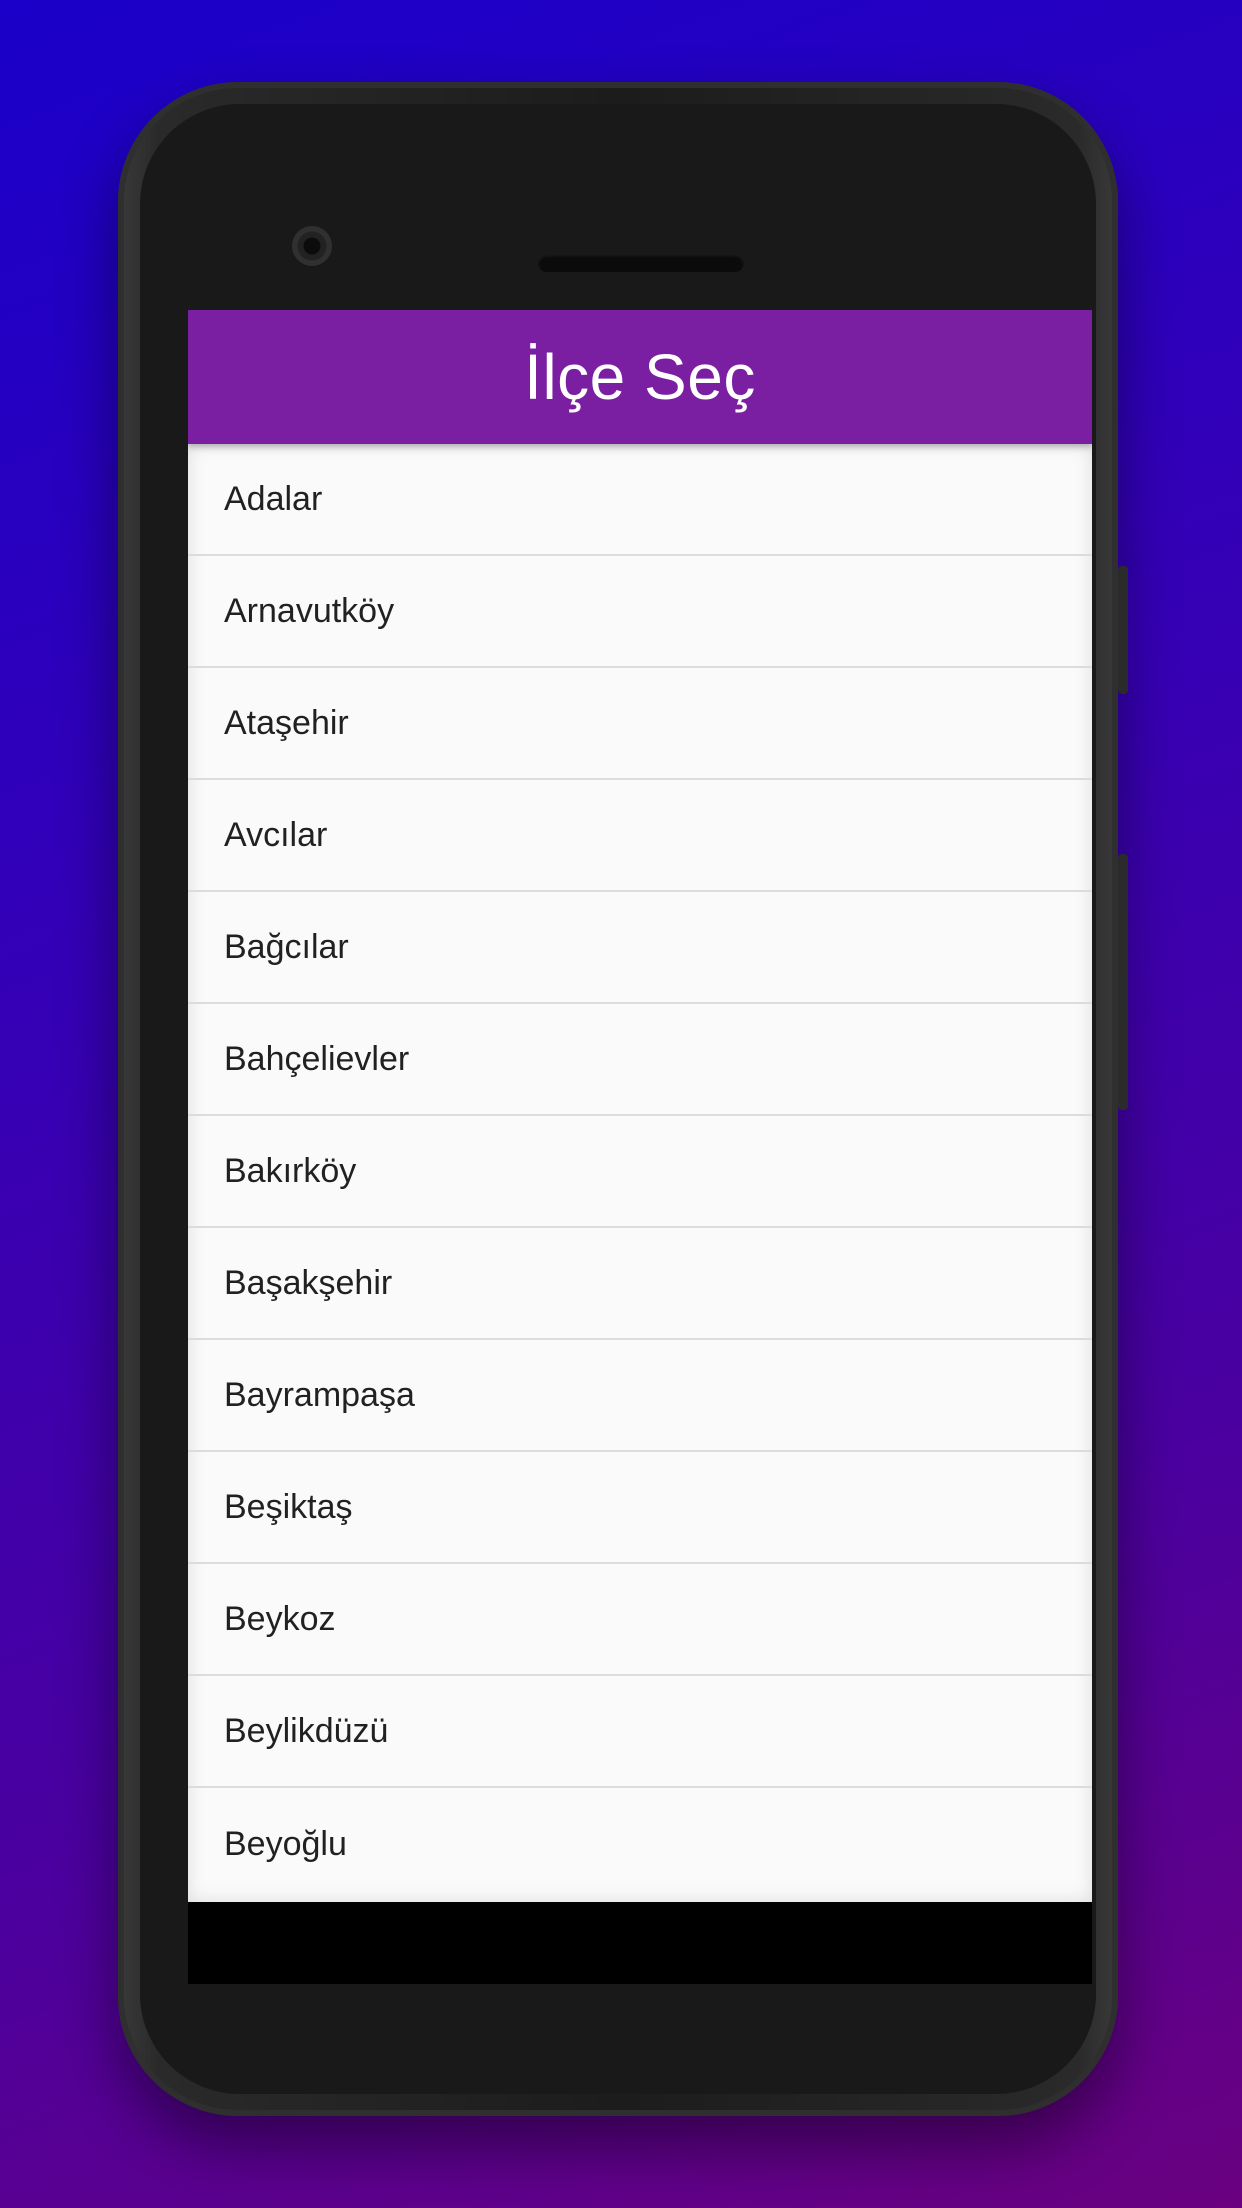  I want to click on app-bar: İlçe Seç, so click(640, 377).